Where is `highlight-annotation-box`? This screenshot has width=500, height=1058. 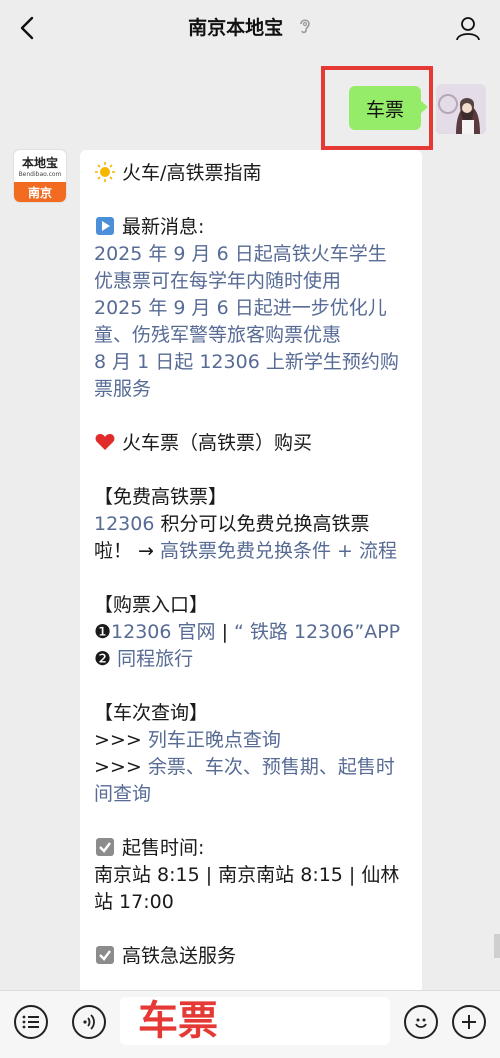 highlight-annotation-box is located at coordinates (377, 108).